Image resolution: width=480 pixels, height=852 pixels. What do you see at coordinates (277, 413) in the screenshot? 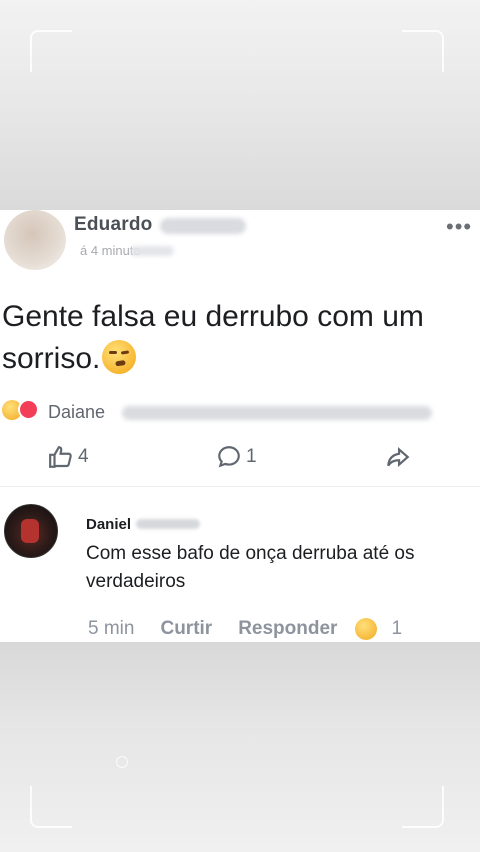
I see `reaction-names-blurred` at bounding box center [277, 413].